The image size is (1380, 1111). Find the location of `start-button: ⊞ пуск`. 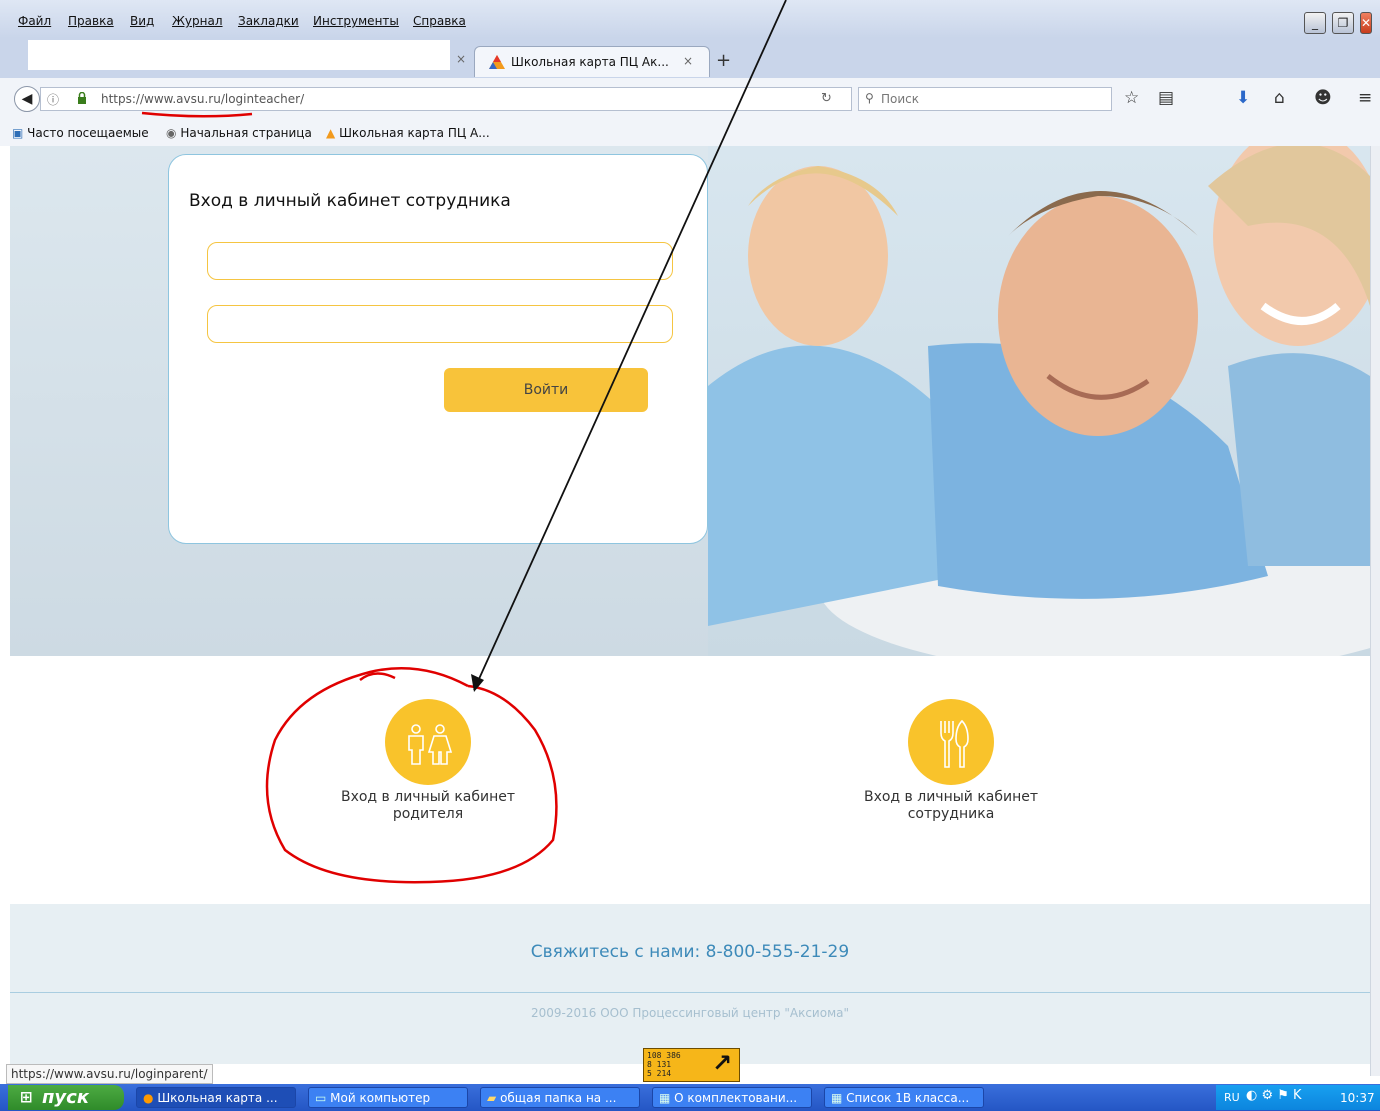

start-button: ⊞ пуск is located at coordinates (66, 1097).